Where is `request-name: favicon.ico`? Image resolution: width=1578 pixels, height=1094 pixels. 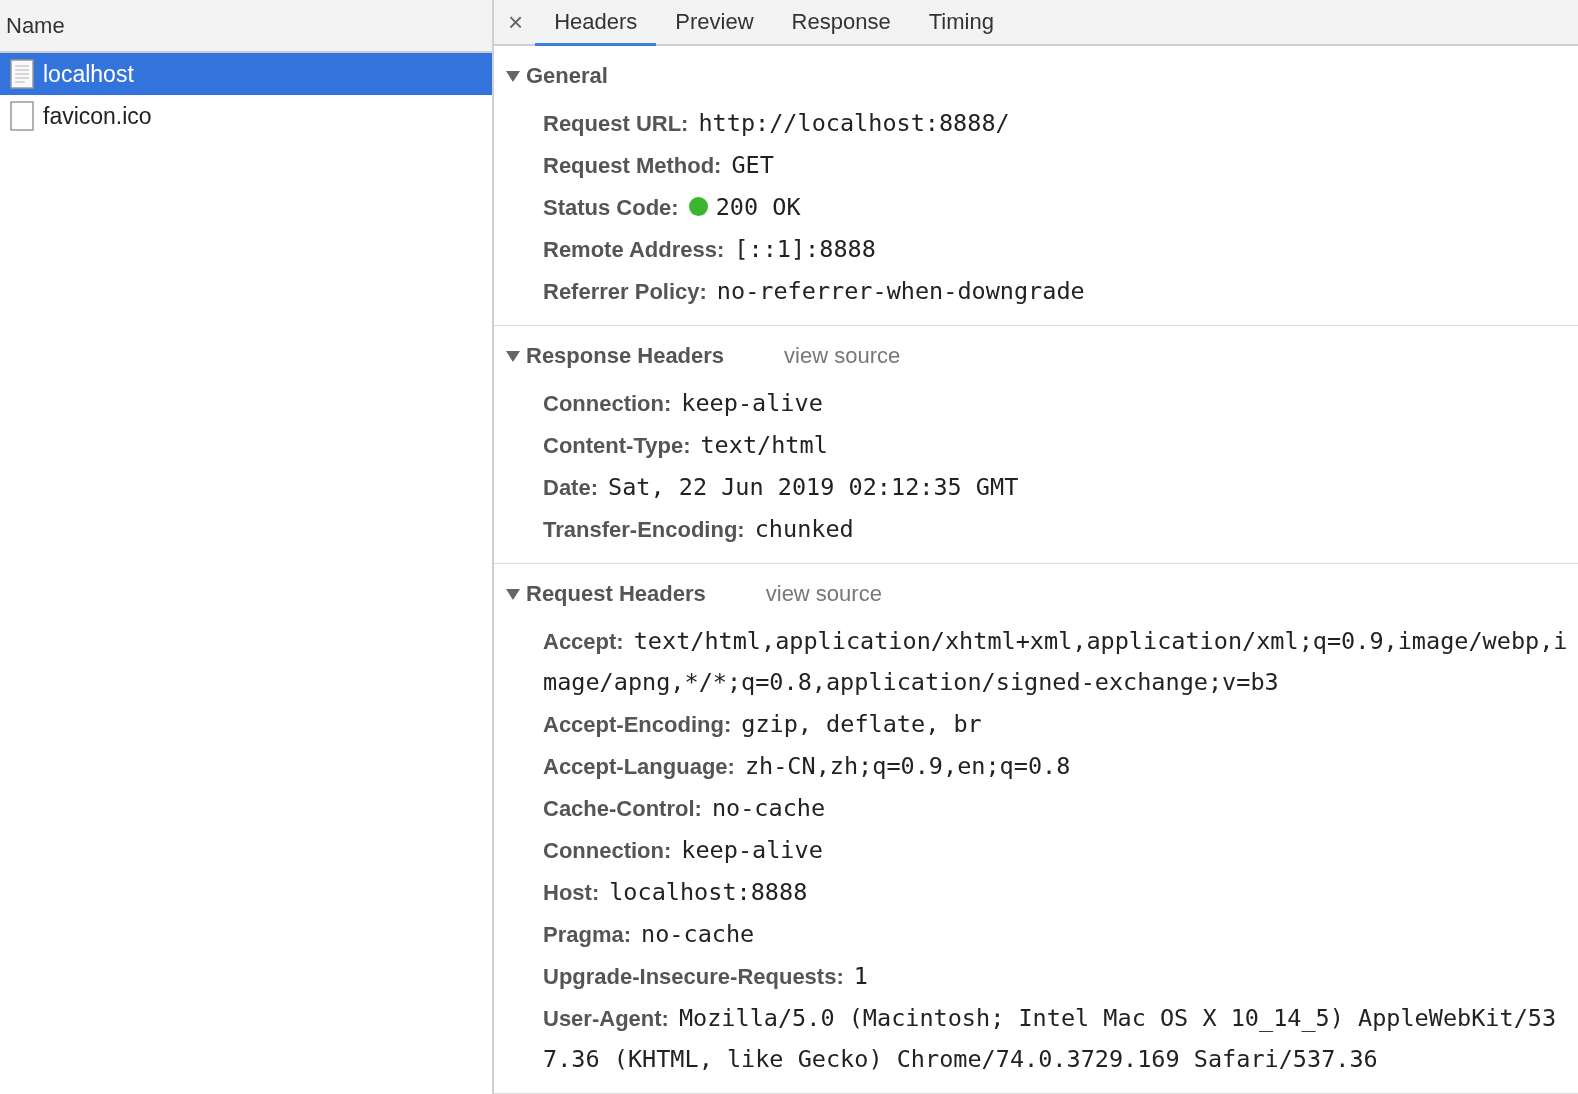
request-name: favicon.ico is located at coordinates (97, 116).